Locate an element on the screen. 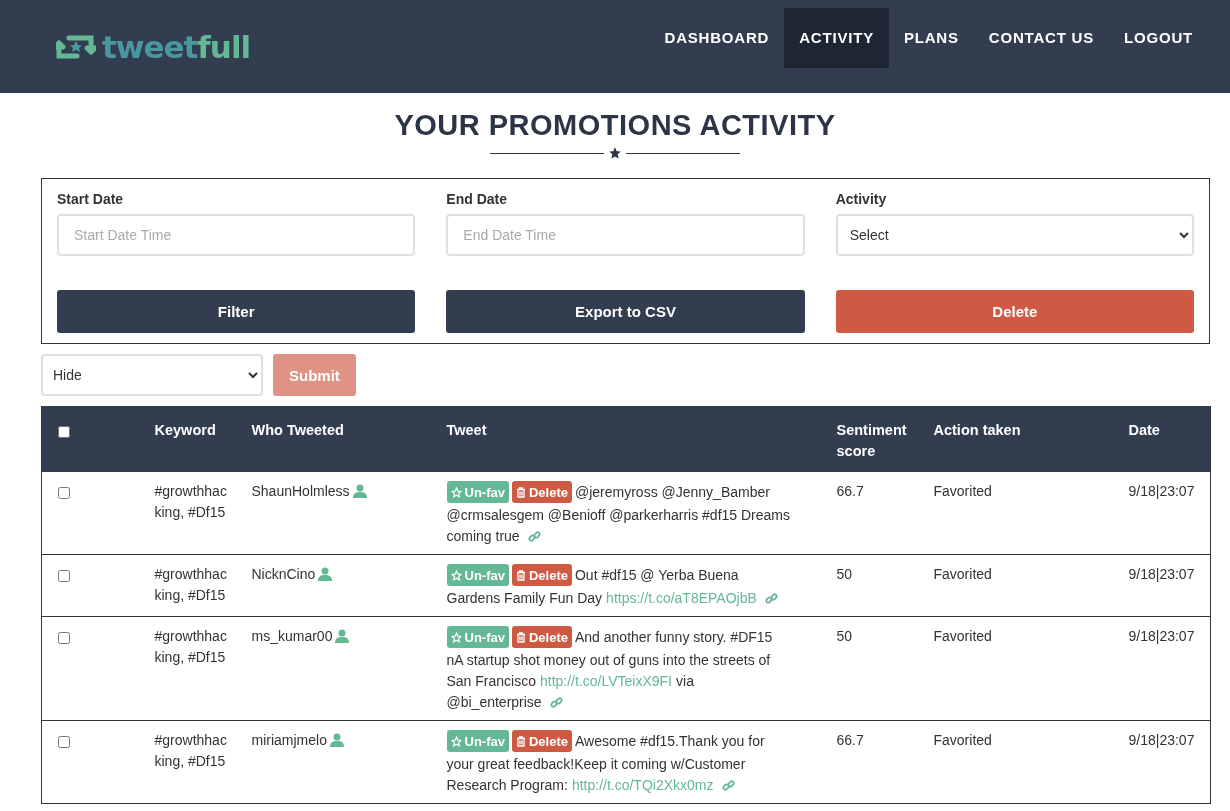 The height and width of the screenshot is (811, 1230). tweet-text: Awesome #df15.Thank you for is located at coordinates (670, 741).